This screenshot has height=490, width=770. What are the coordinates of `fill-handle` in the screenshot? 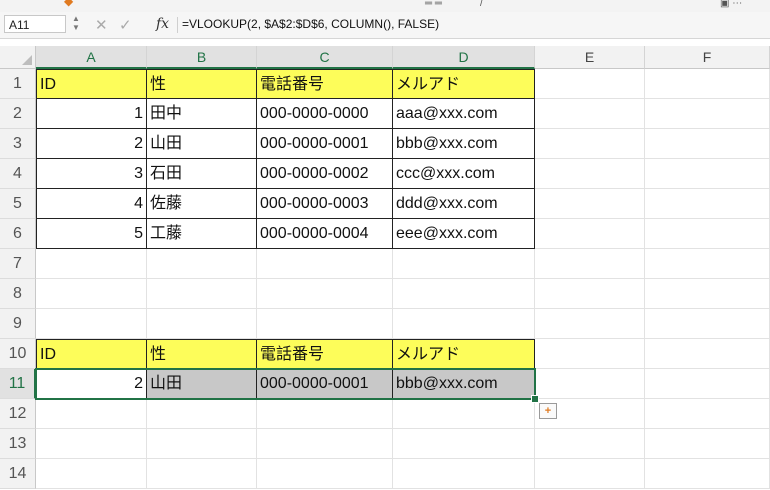 It's located at (535, 399).